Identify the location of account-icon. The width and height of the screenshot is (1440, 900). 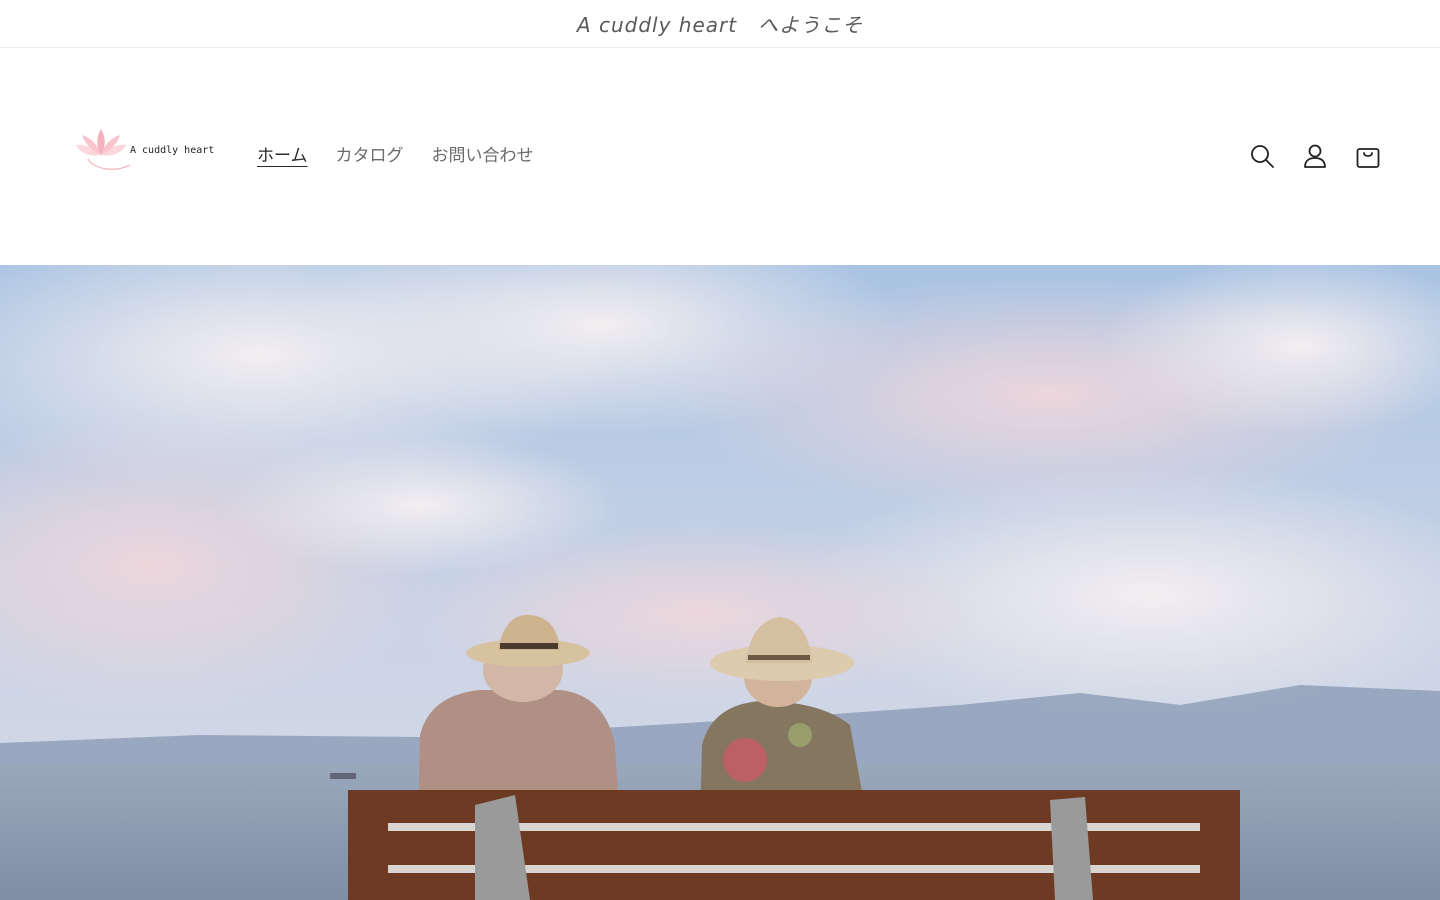
(1315, 156).